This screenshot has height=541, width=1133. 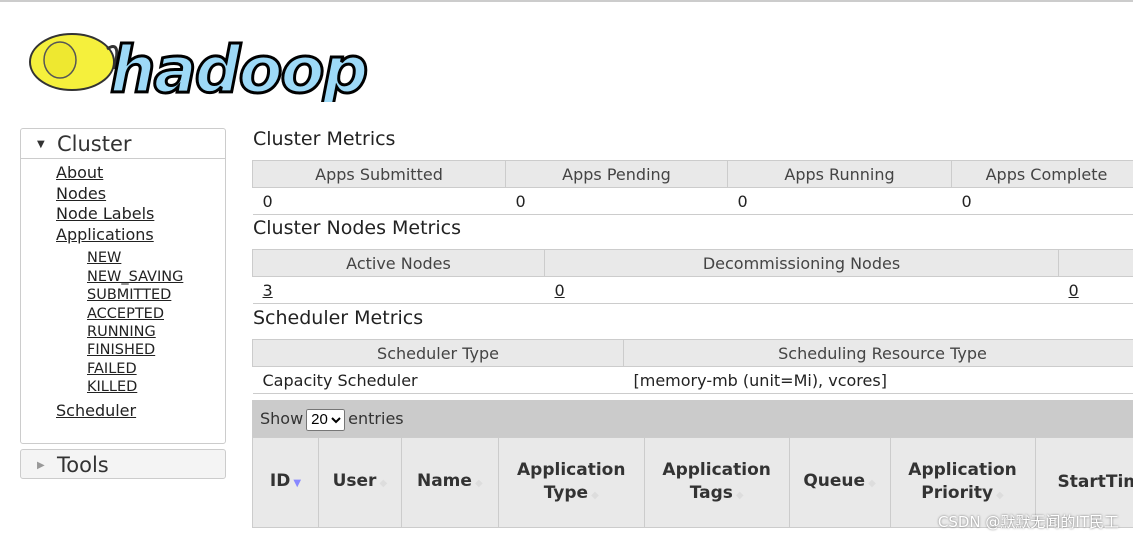 I want to click on watermark: CSDN @默默无闻的IT民工, so click(x=1028, y=522).